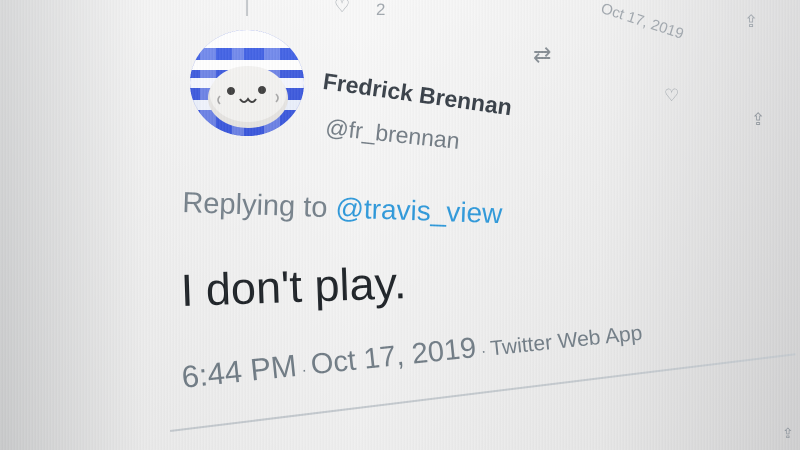  Describe the element at coordinates (259, 206) in the screenshot. I see `replying-to-label: Replying to` at that location.